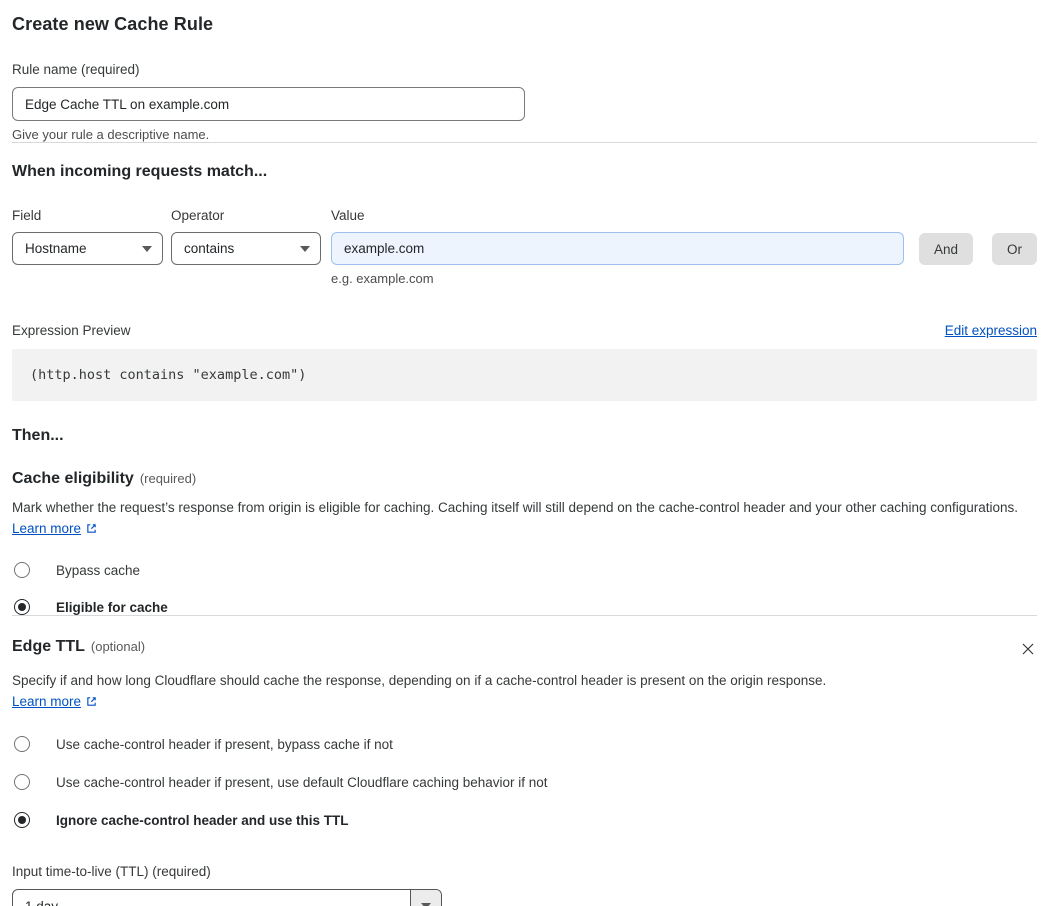  What do you see at coordinates (991, 330) in the screenshot?
I see `edit-expression-link: Edit expression` at bounding box center [991, 330].